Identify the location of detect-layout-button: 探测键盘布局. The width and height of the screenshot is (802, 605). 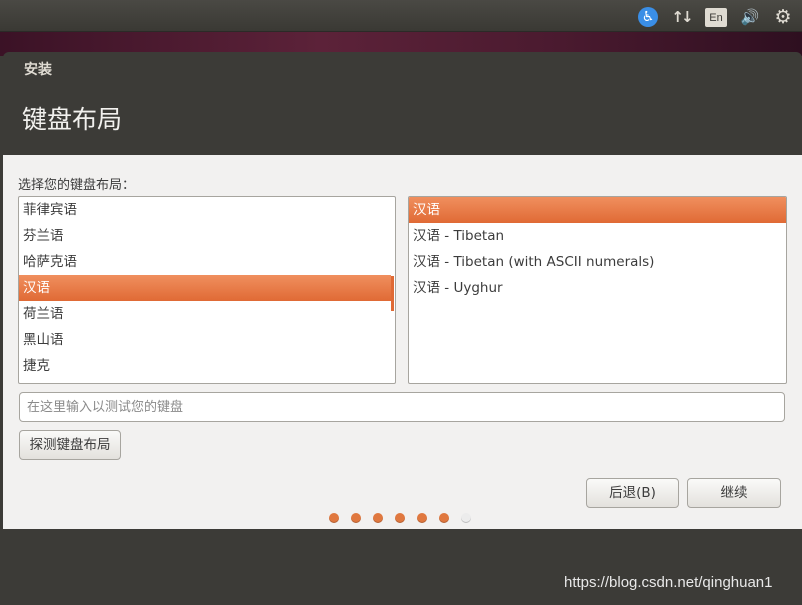
(70, 445).